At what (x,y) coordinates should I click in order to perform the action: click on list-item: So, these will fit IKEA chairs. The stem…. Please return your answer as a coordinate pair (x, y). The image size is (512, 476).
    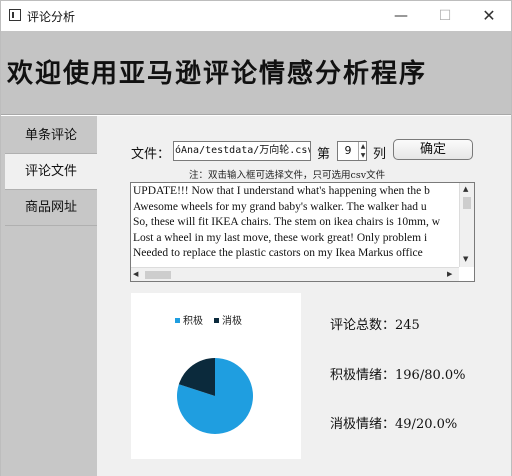
    Looking at the image, I should click on (287, 222).